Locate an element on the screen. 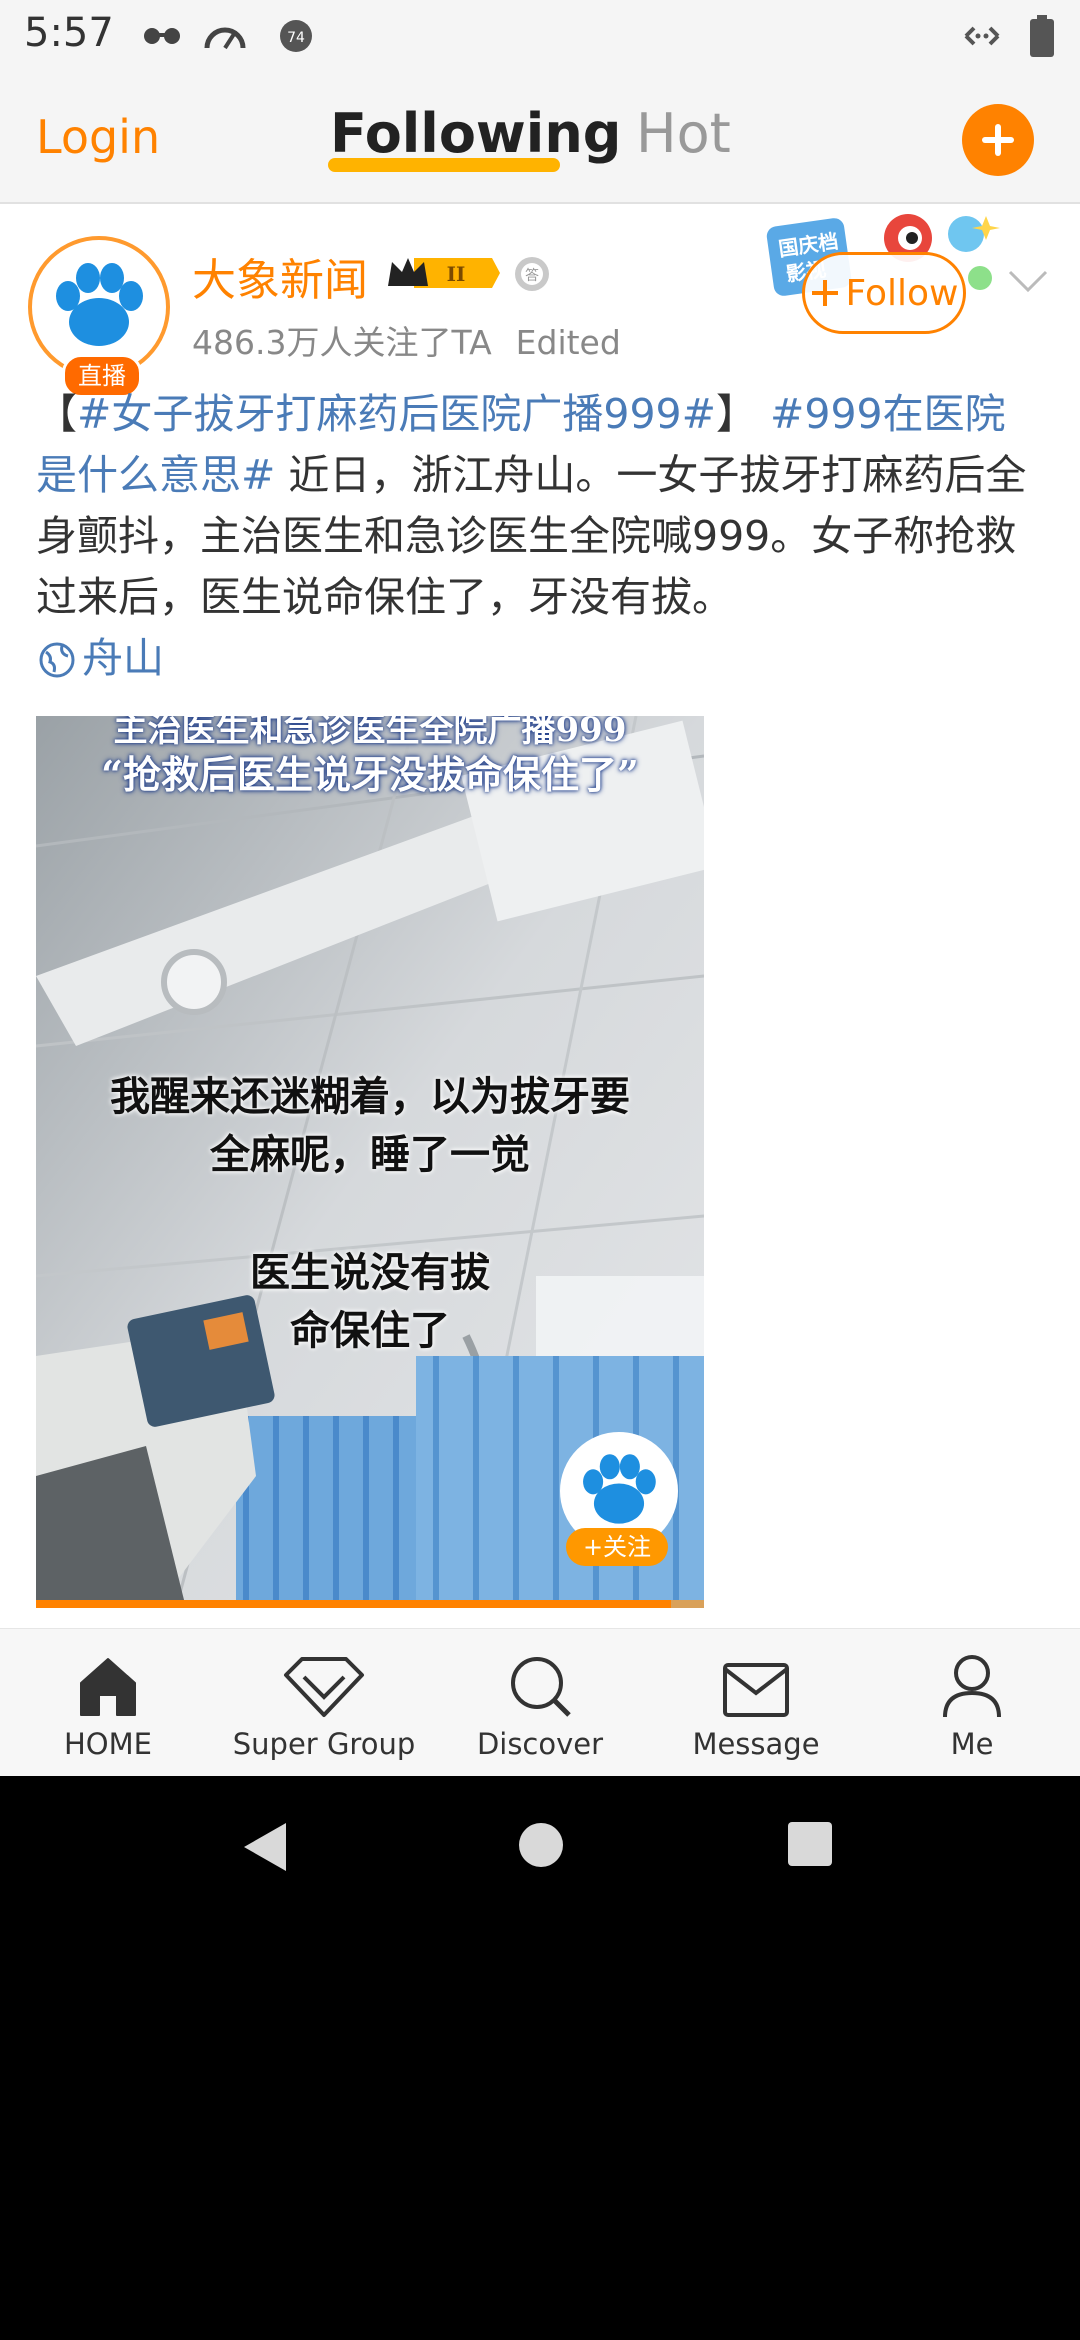 Image resolution: width=1080 pixels, height=2340 pixels. nav-home: HOME is located at coordinates (108, 1704).